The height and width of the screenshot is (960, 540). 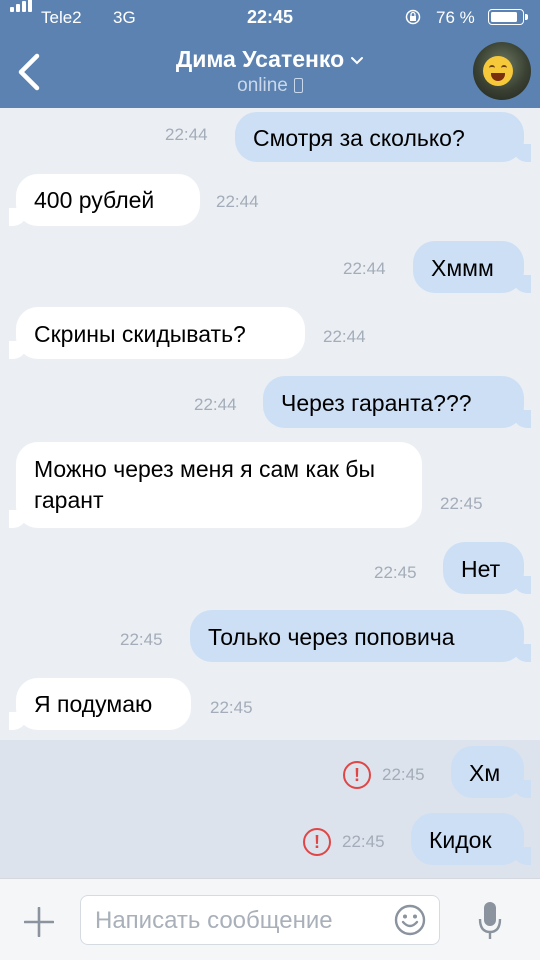 What do you see at coordinates (270, 18) in the screenshot?
I see `status-bar: Tele2 3G 22:45 76 %` at bounding box center [270, 18].